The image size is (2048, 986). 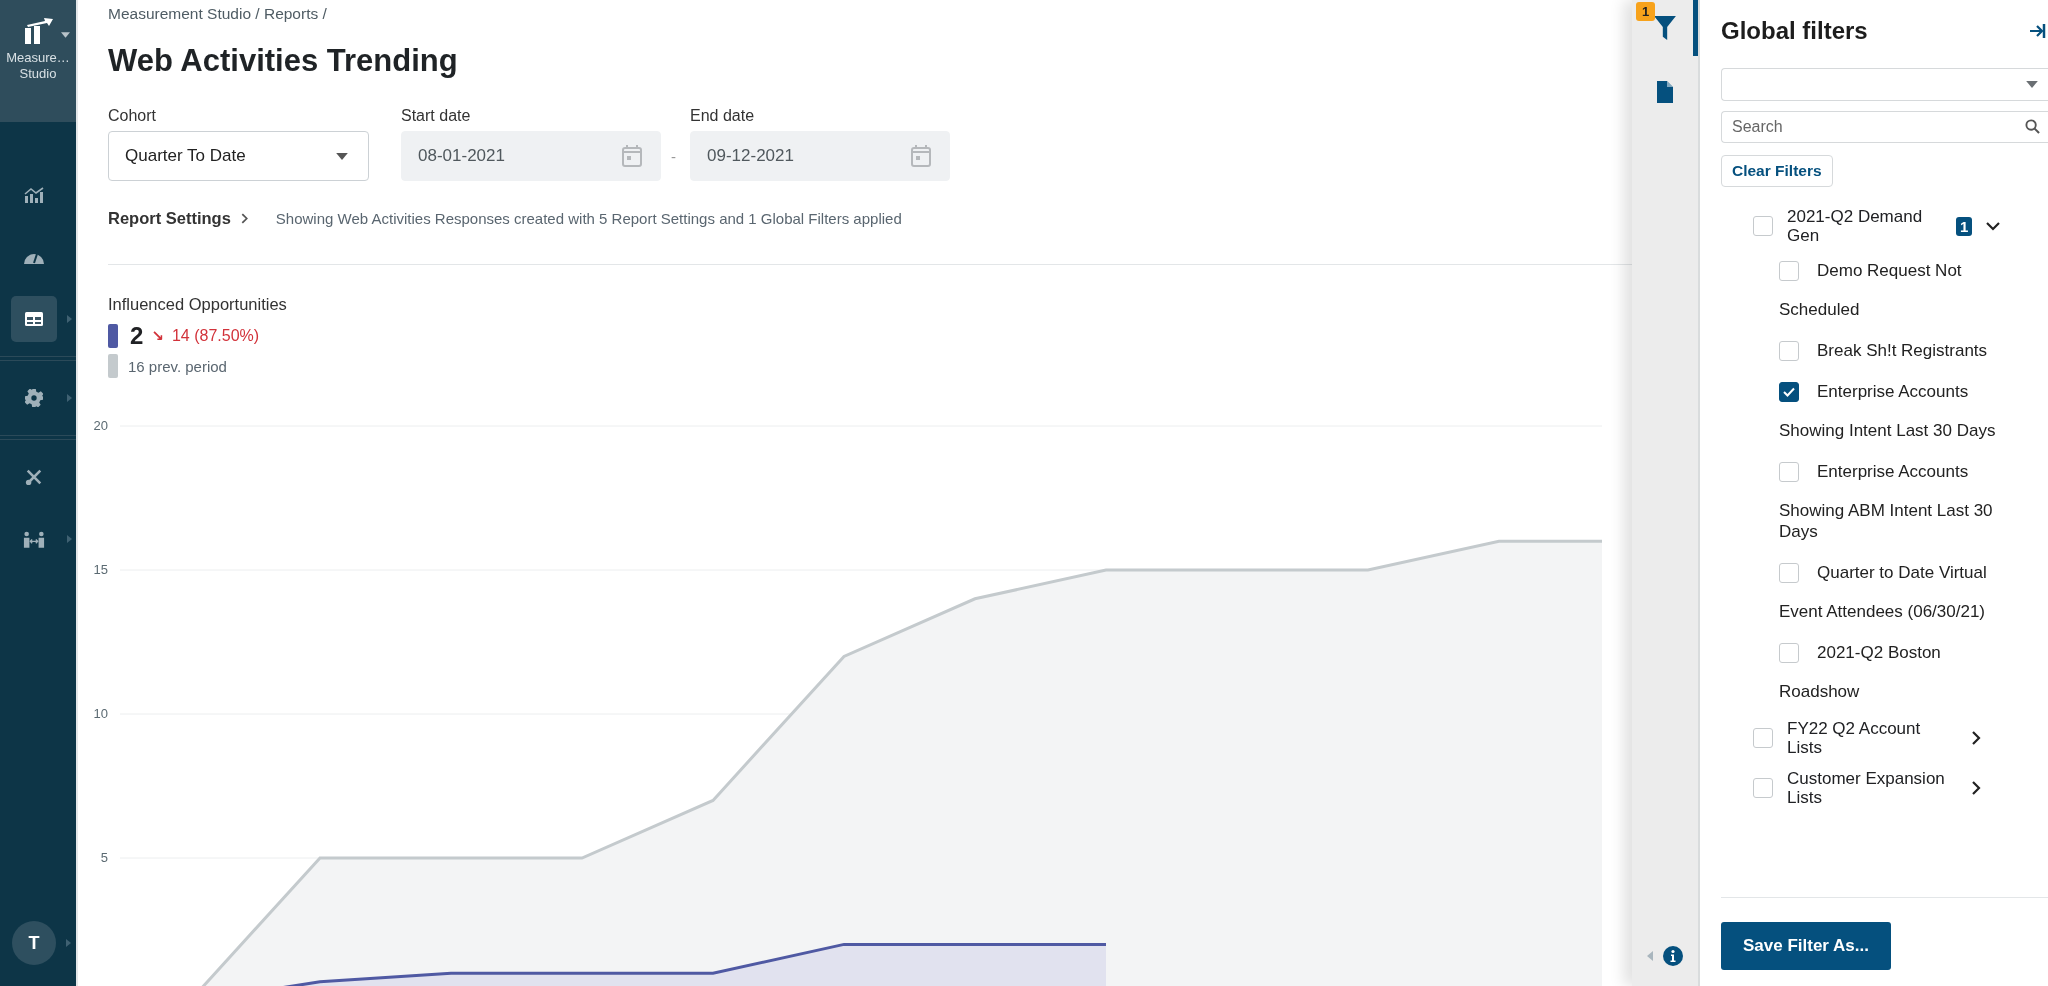 I want to click on settings-icon, so click(x=34, y=398).